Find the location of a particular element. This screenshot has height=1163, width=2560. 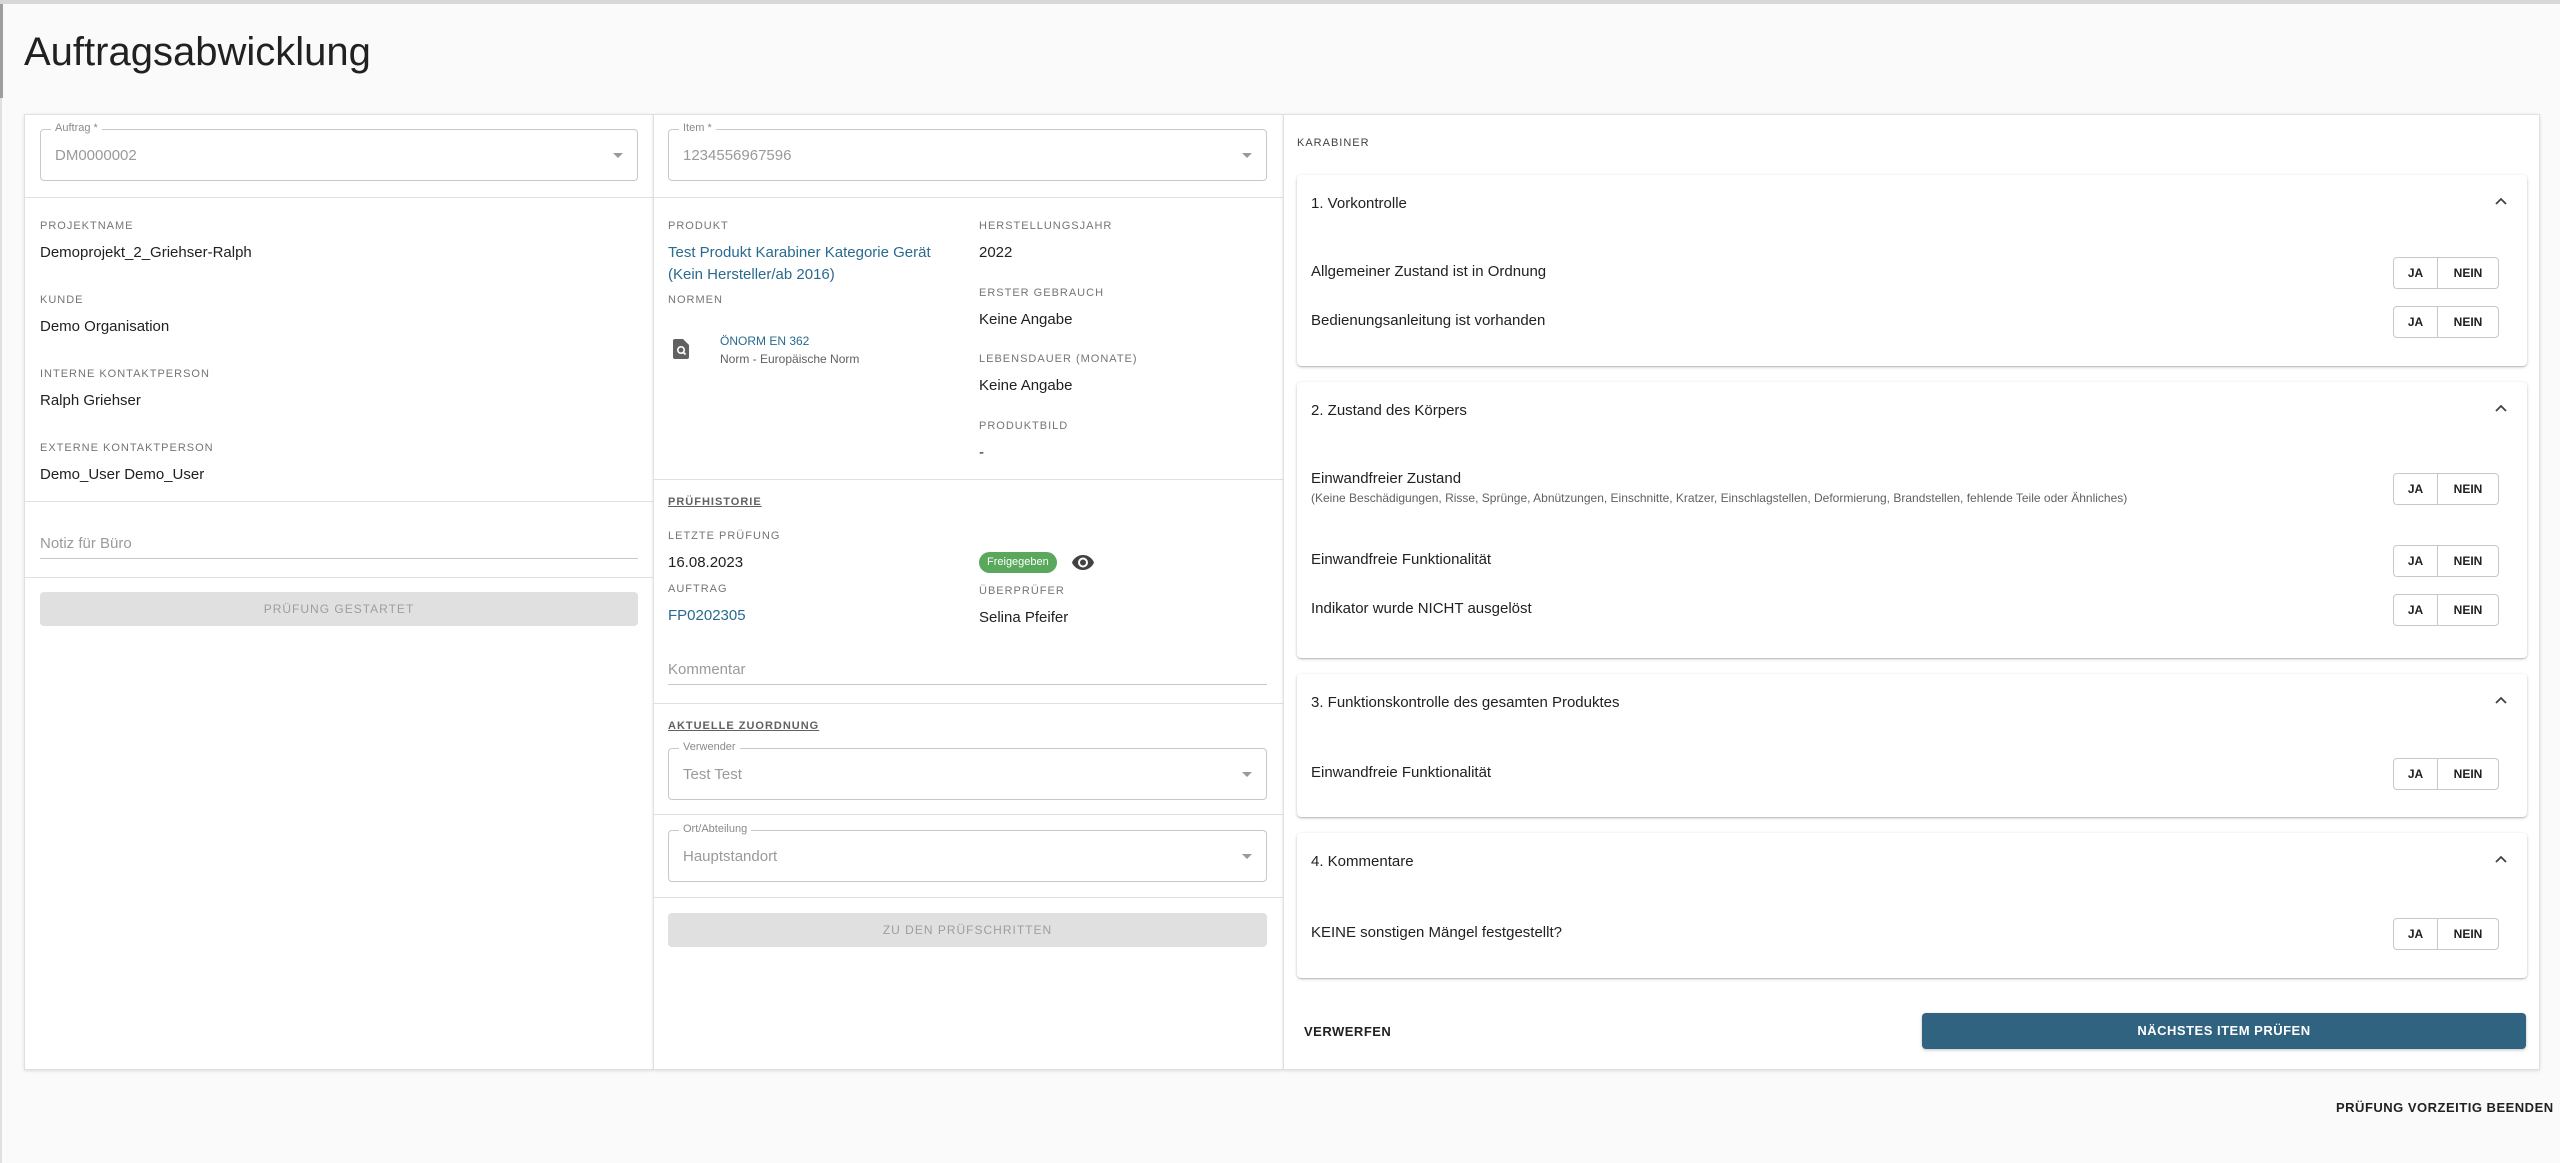

erster-gebrauch-value: Keine Angabe is located at coordinates (1026, 319).